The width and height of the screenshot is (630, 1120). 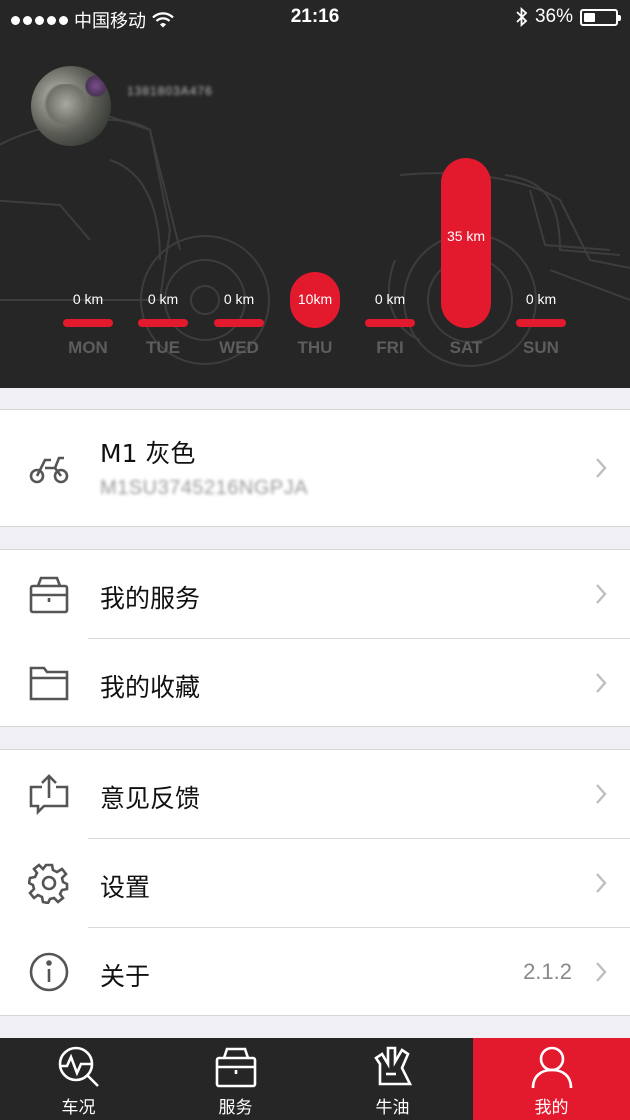 I want to click on vehicle-status-icon, so click(x=78, y=1066).